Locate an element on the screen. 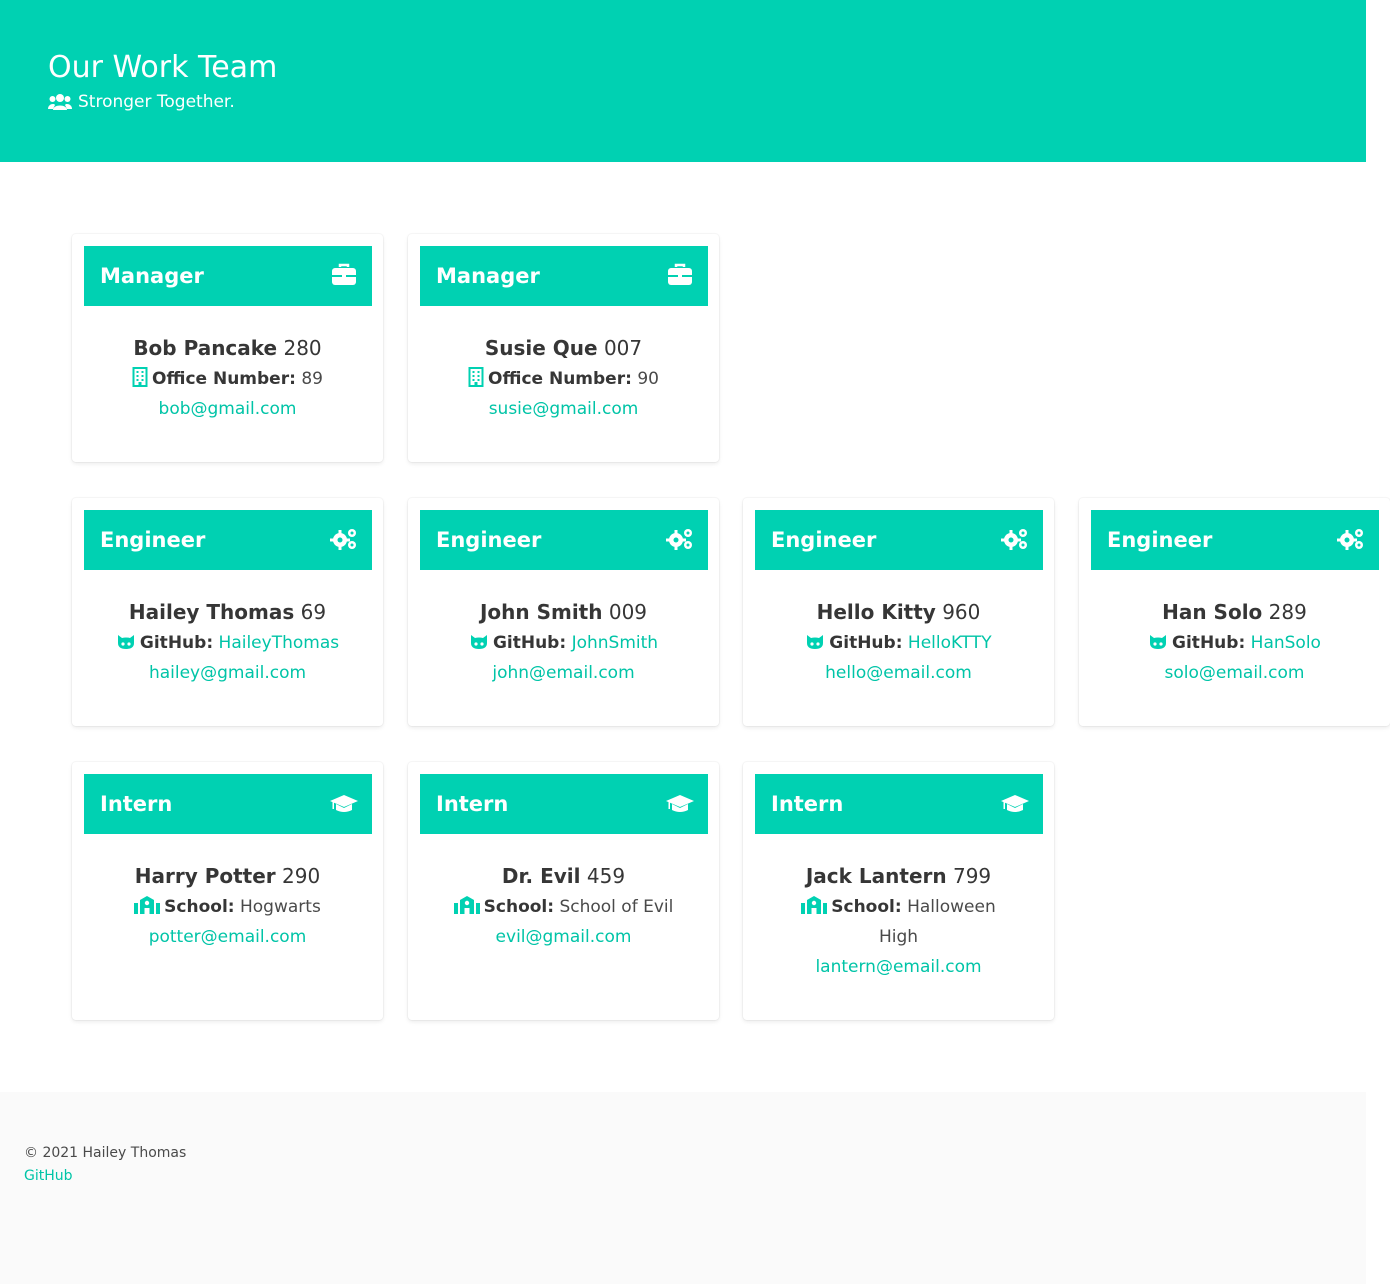 The height and width of the screenshot is (1284, 1390). email-link: evil@gmail.com is located at coordinates (564, 937).